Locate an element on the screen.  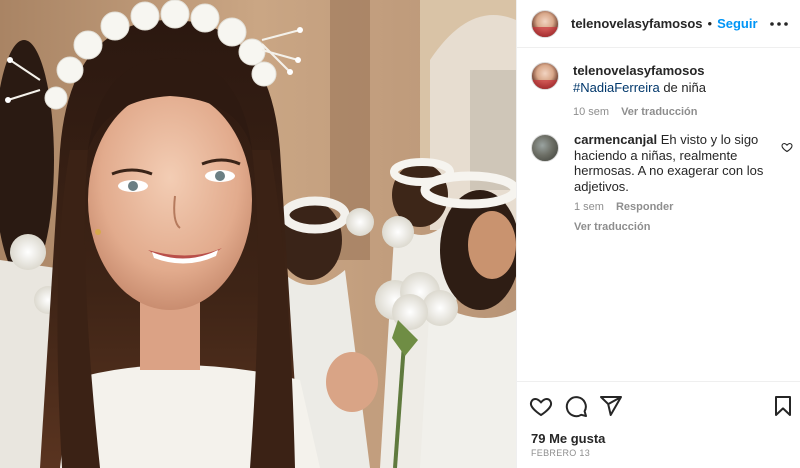
paper-plane-icon is located at coordinates (611, 406).